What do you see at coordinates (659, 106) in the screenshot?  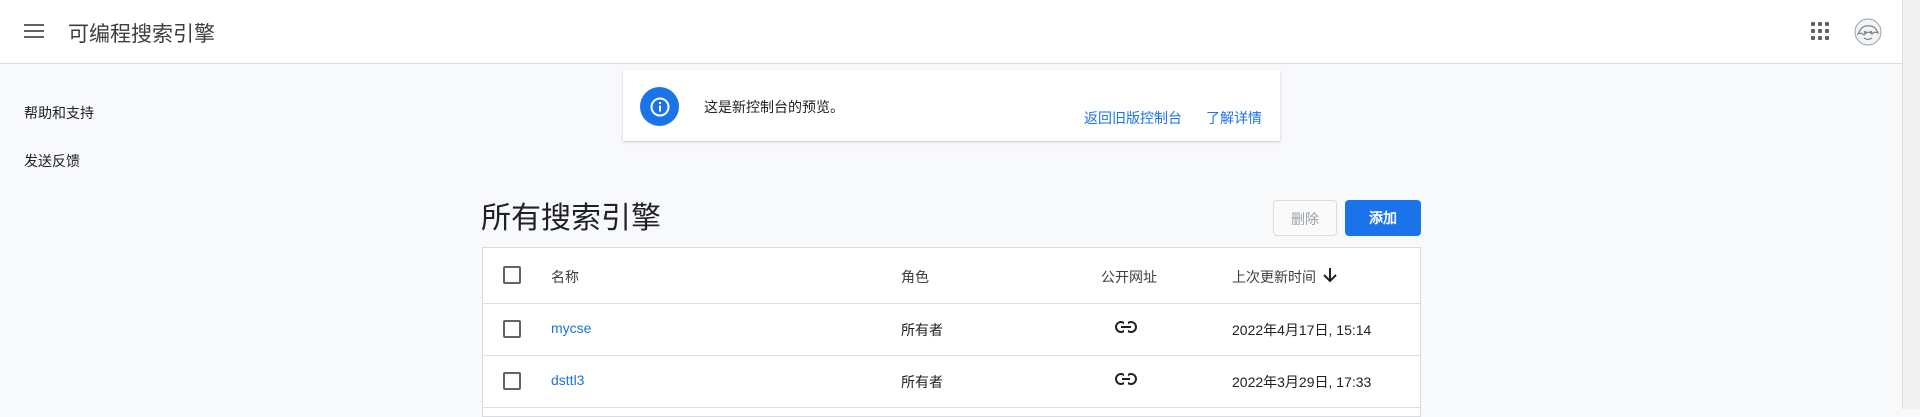 I see `info-icon` at bounding box center [659, 106].